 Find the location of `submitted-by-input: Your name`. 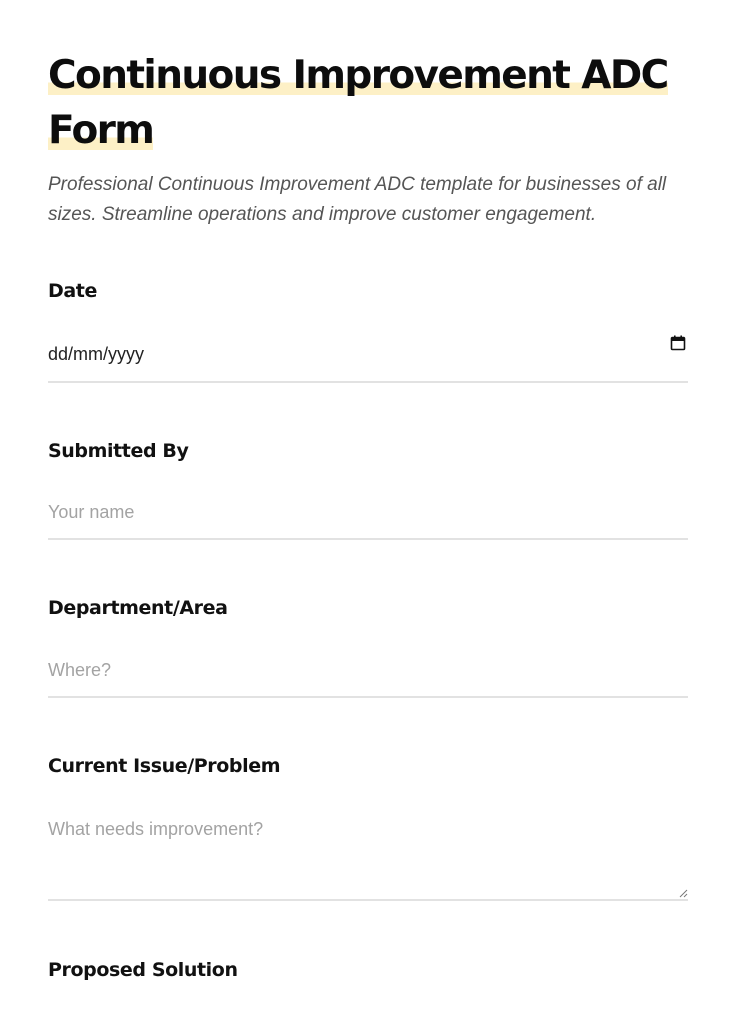

submitted-by-input: Your name is located at coordinates (368, 514).